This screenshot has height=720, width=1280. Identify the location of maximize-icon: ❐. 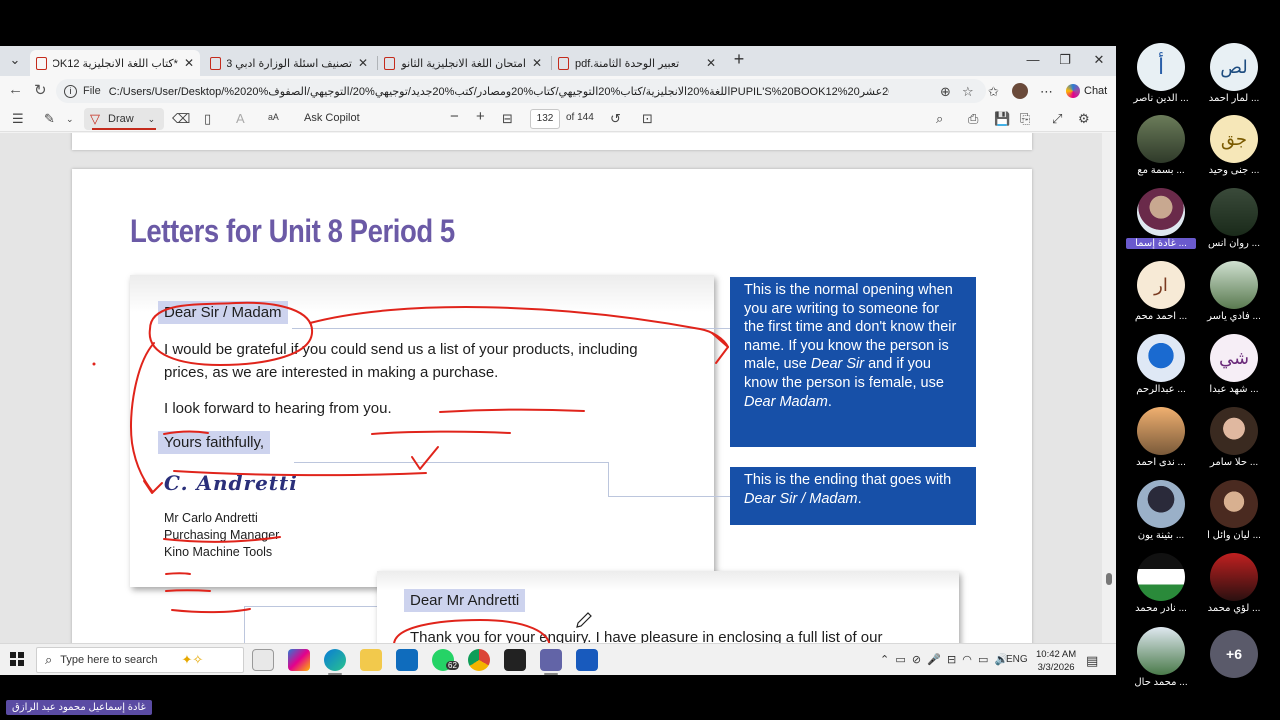
(1065, 60).